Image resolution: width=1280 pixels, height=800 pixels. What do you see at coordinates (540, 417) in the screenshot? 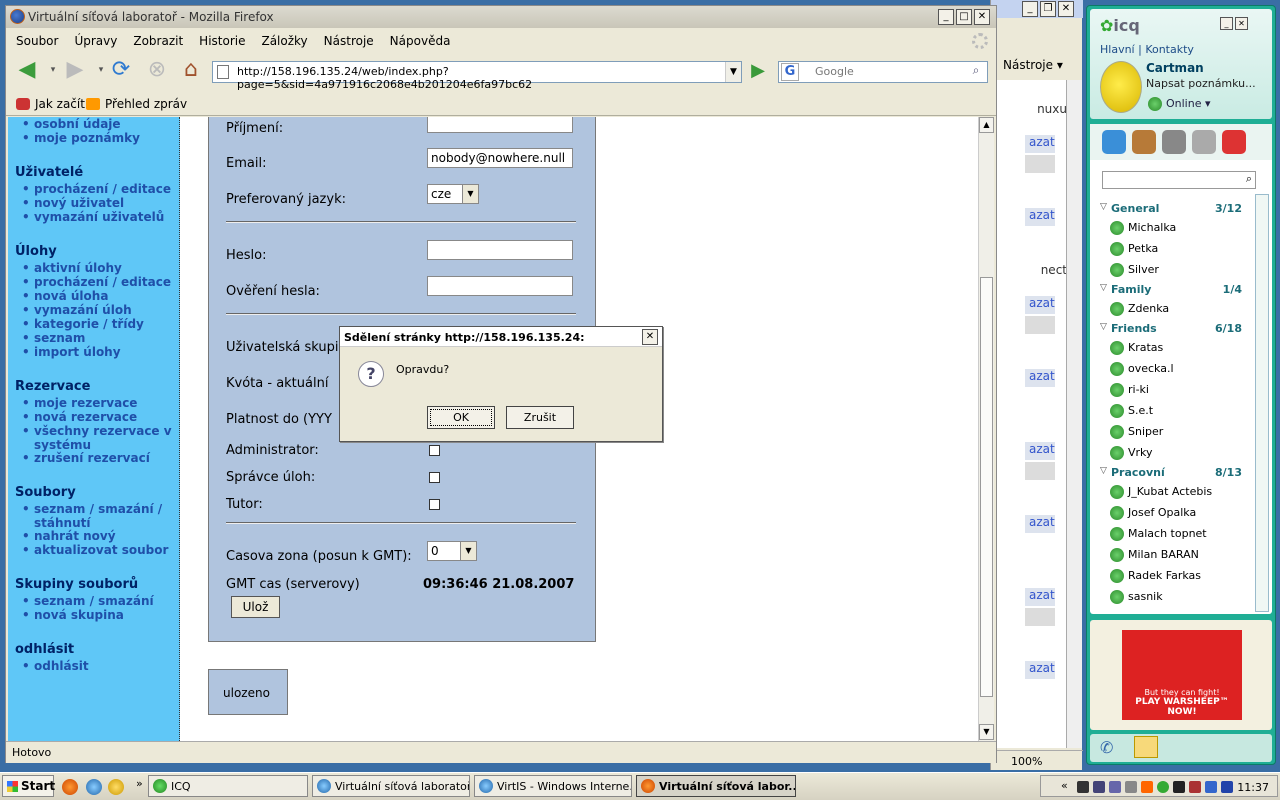
I see `cancel-button: Zrušit` at bounding box center [540, 417].